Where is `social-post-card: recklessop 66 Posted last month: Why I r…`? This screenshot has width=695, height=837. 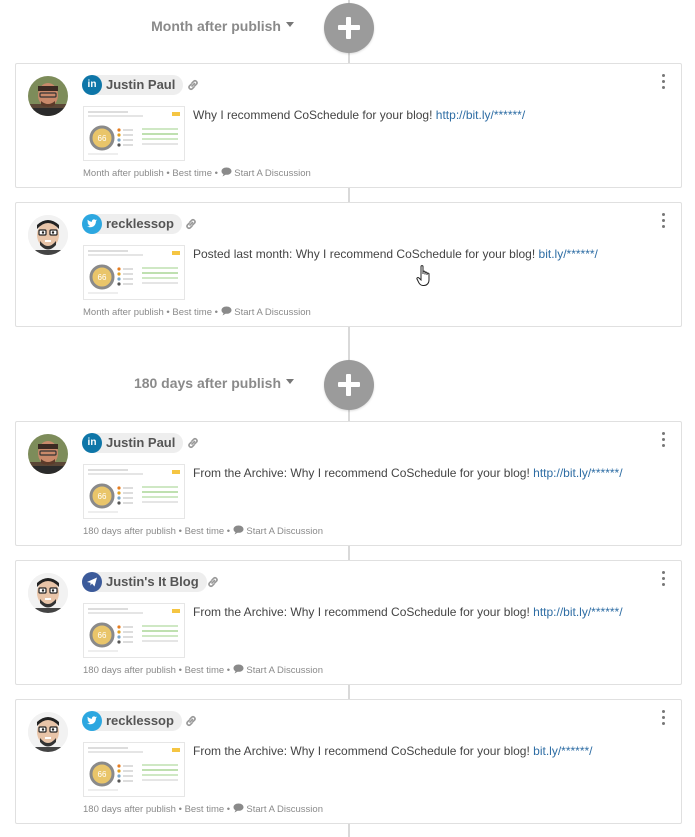 social-post-card: recklessop 66 Posted last month: Why I r… is located at coordinates (348, 264).